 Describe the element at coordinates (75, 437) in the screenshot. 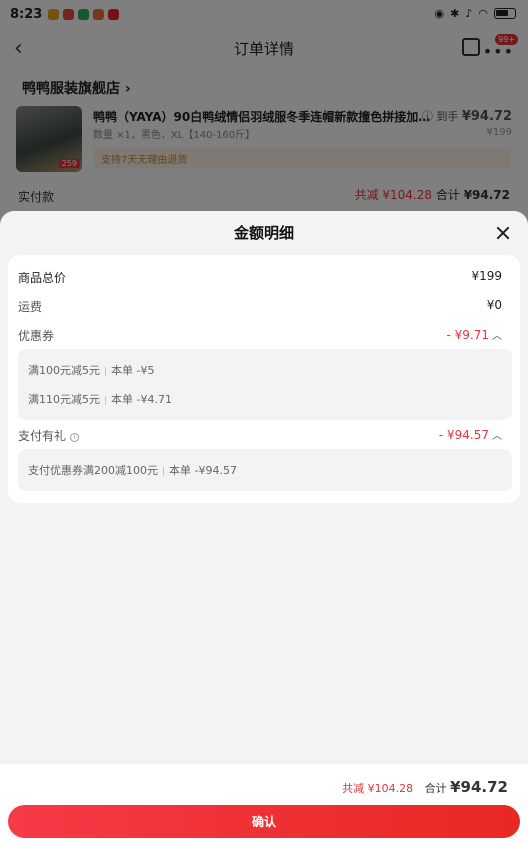

I see `info-icon: i` at that location.